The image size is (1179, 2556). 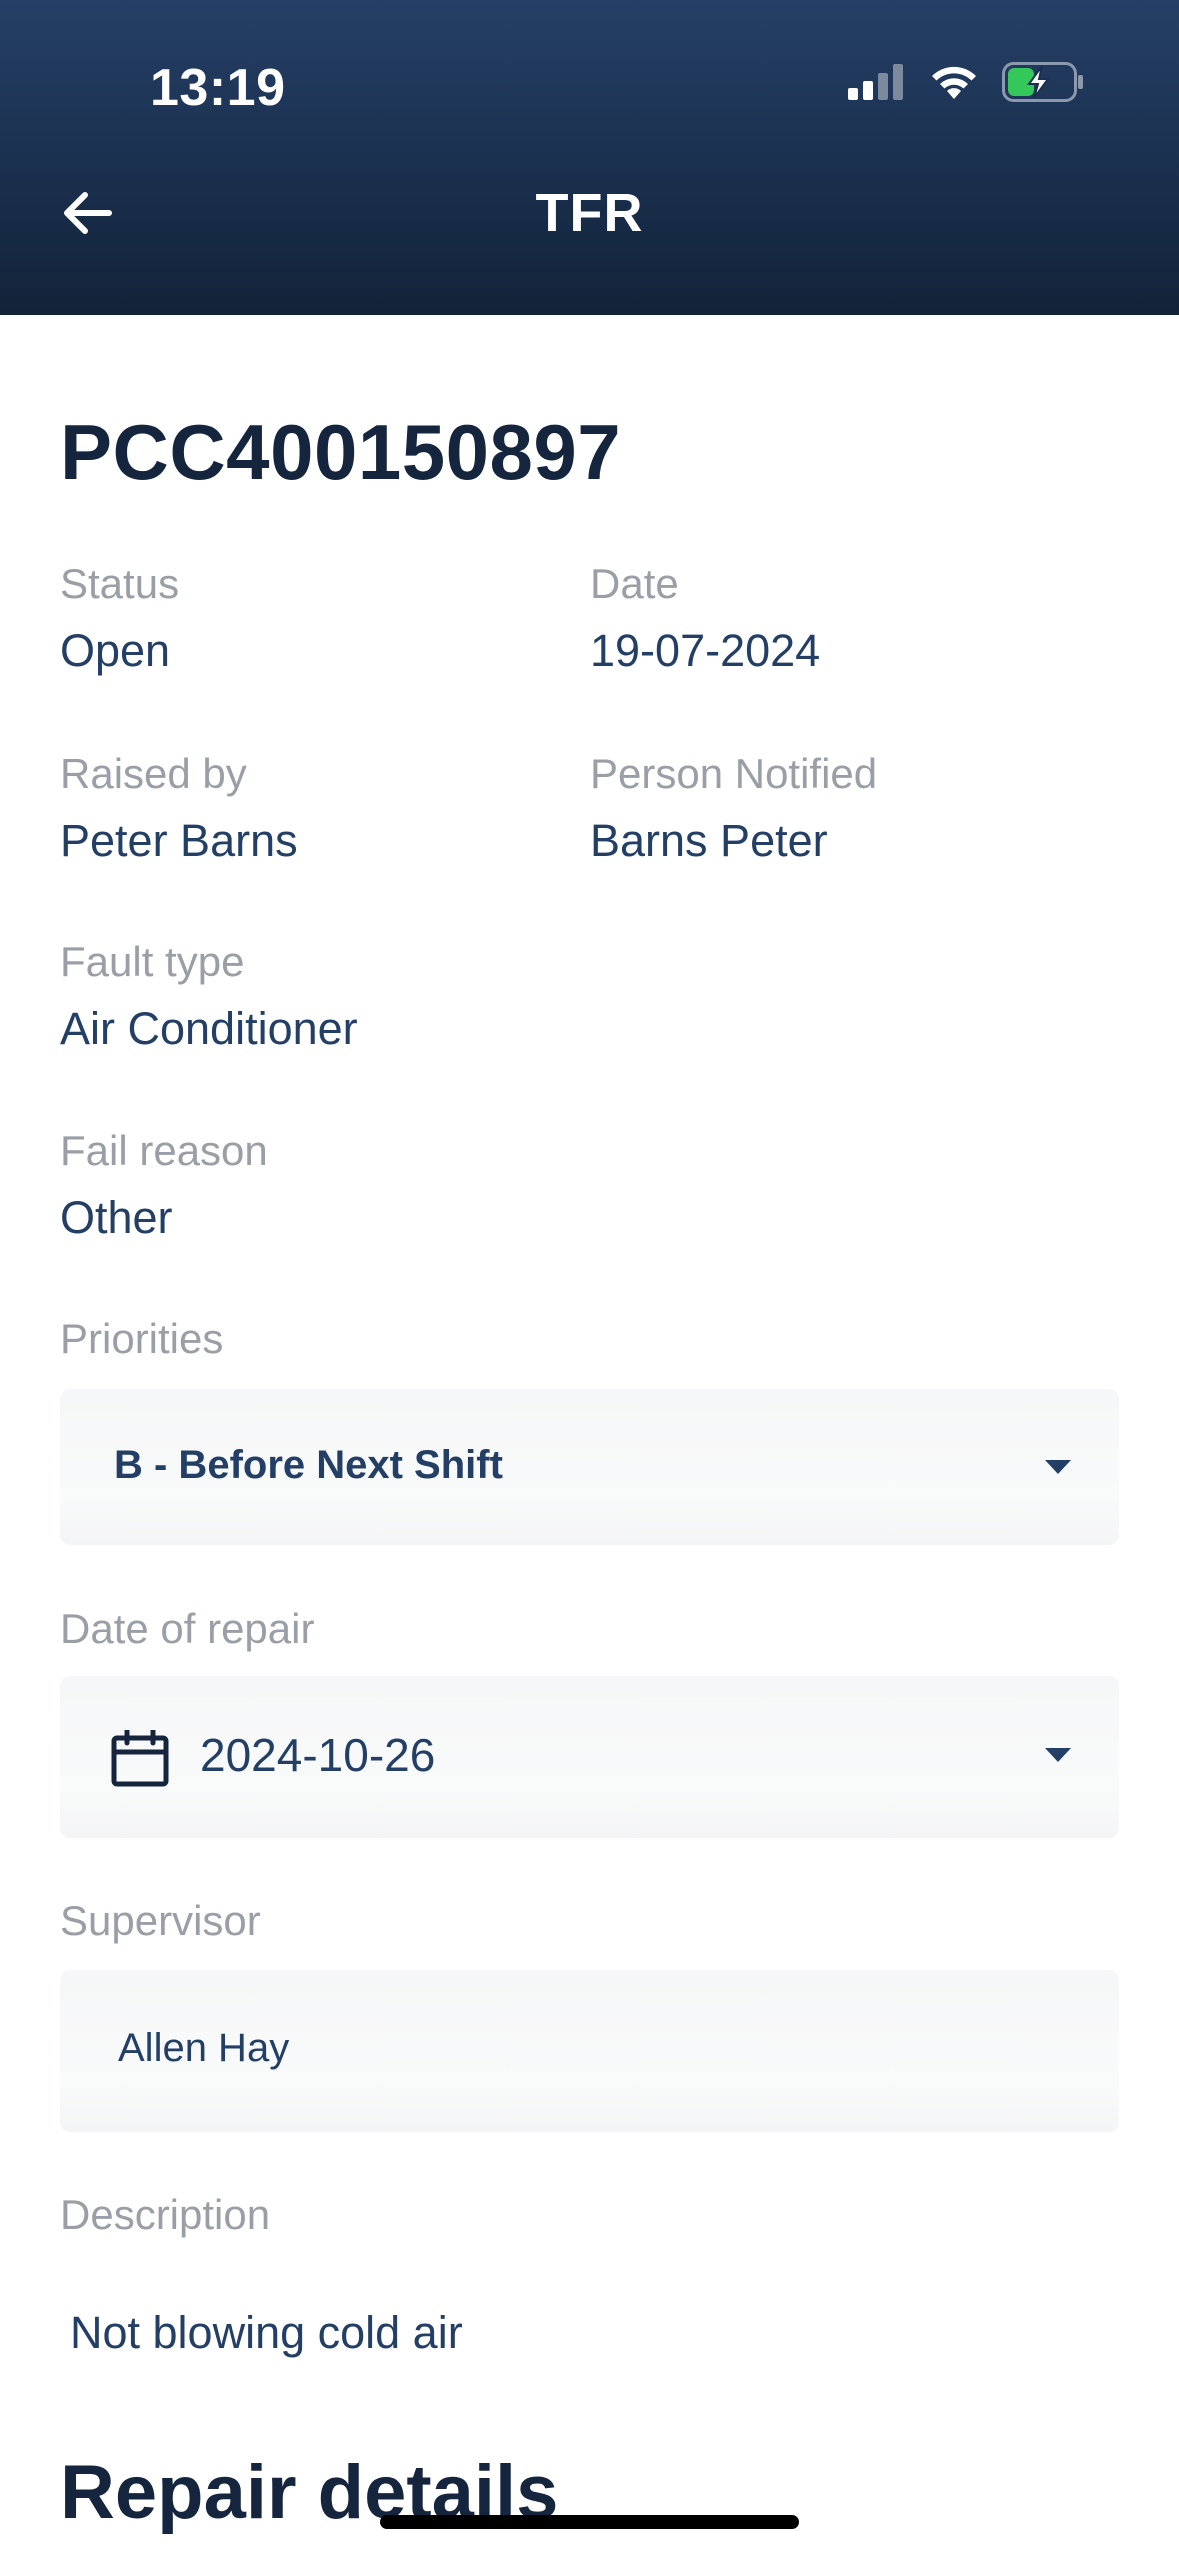 I want to click on raised-by-label: Raised by, so click(x=153, y=773).